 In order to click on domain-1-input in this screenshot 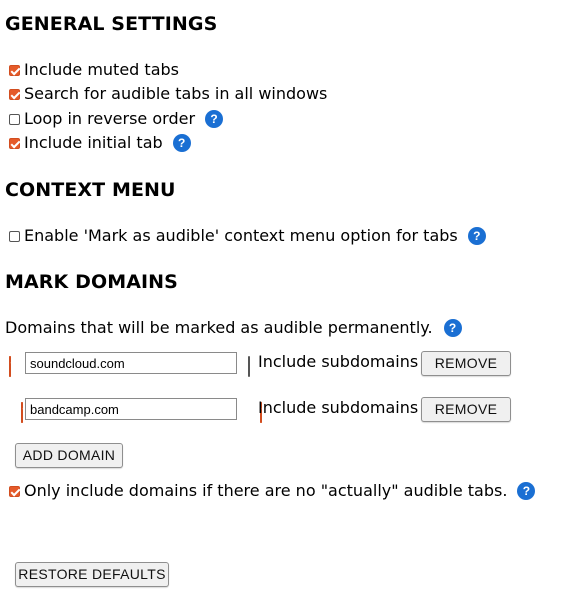, I will do `click(131, 363)`.